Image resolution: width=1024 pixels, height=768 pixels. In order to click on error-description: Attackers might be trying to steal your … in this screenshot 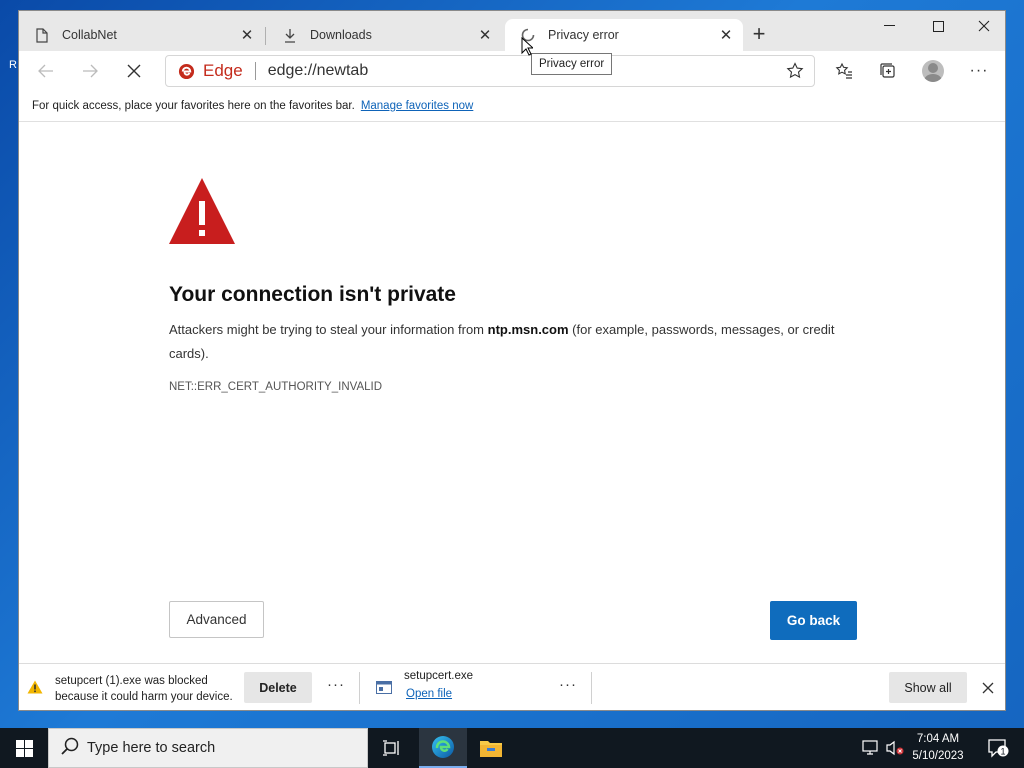, I will do `click(519, 342)`.